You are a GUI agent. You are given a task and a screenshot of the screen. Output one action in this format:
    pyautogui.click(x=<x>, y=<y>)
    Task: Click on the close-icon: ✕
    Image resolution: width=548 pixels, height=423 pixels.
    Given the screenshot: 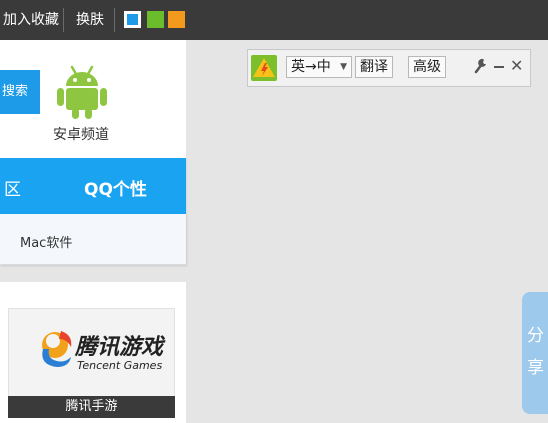 What is the action you would take?
    pyautogui.click(x=516, y=66)
    